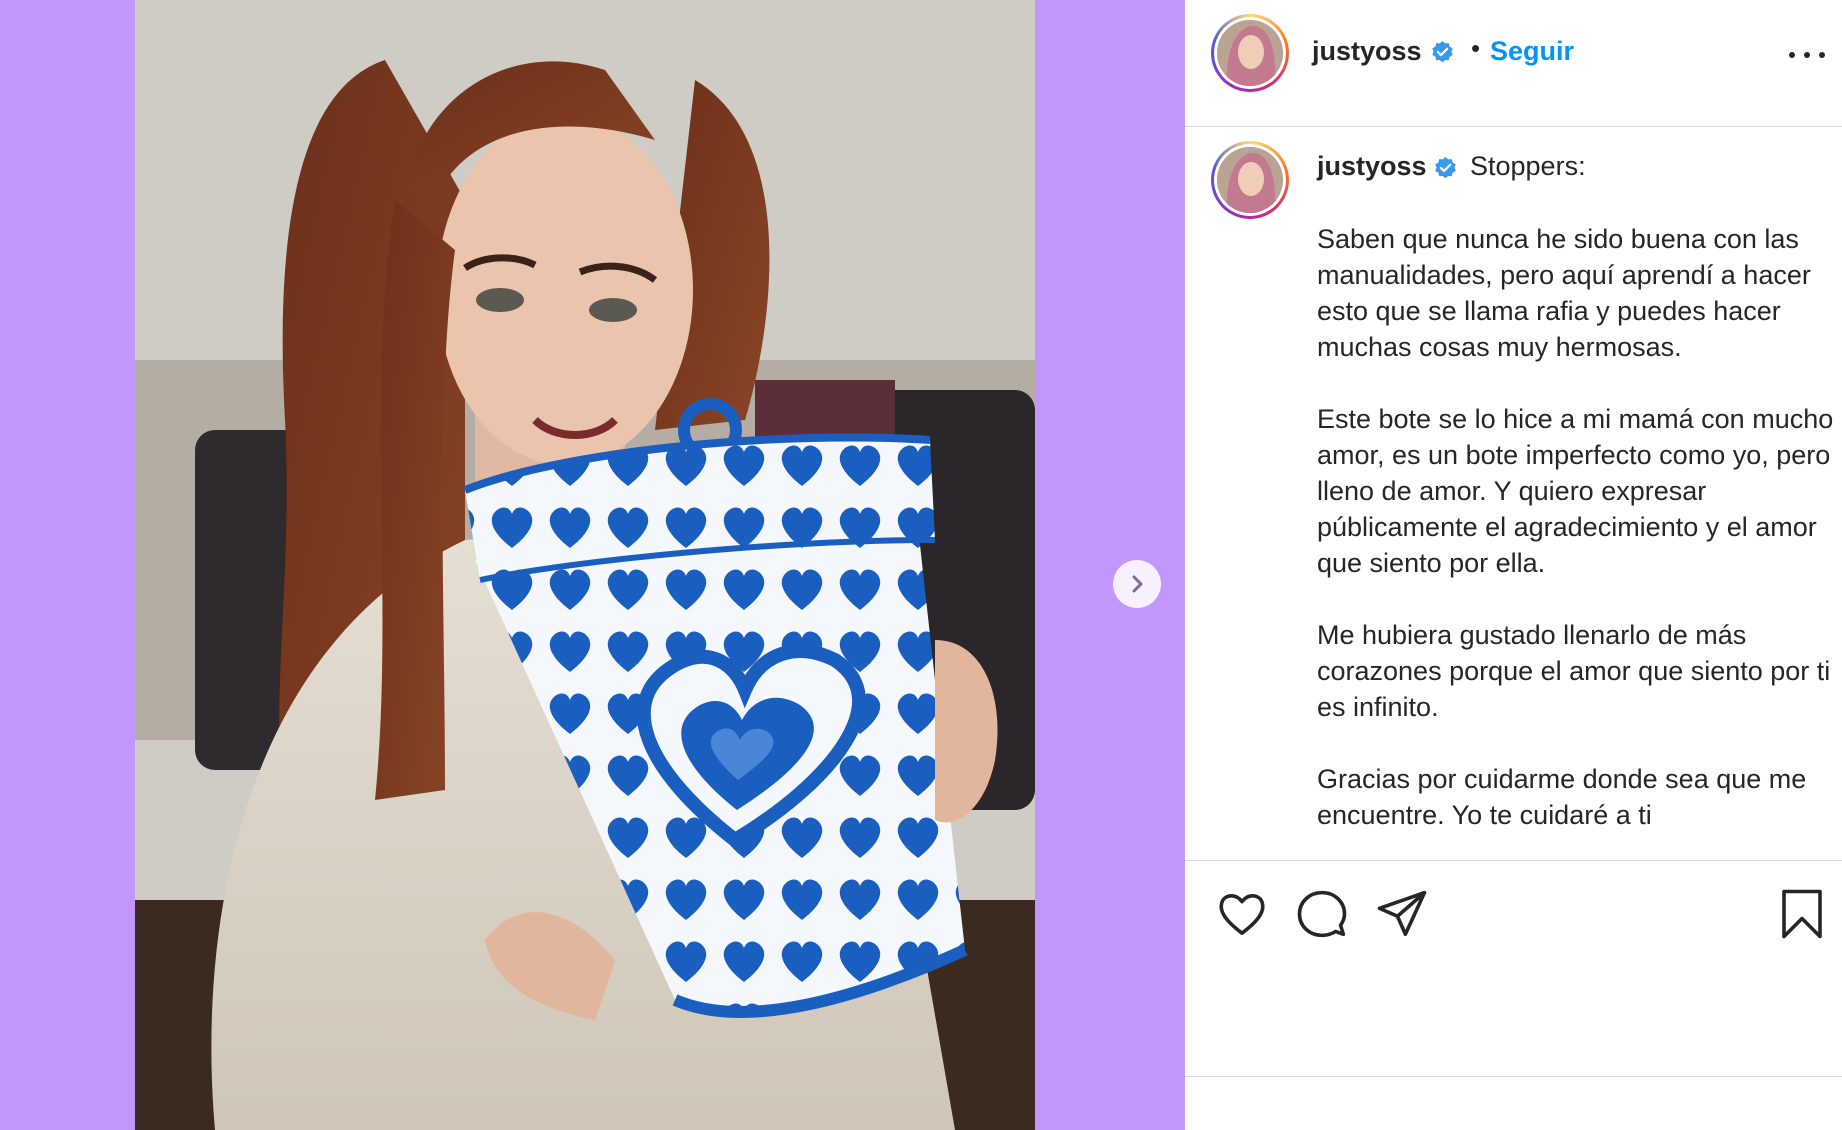 This screenshot has width=1842, height=1130. I want to click on caption-username: justyoss, so click(1387, 166).